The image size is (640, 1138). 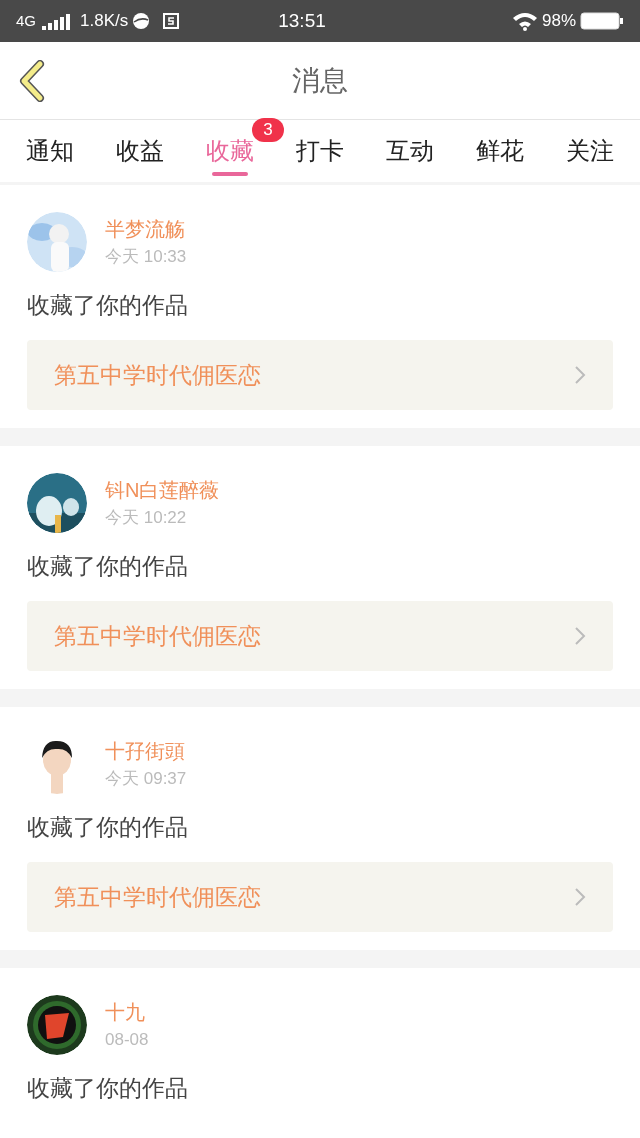 What do you see at coordinates (524, 21) in the screenshot?
I see `wifi-icon` at bounding box center [524, 21].